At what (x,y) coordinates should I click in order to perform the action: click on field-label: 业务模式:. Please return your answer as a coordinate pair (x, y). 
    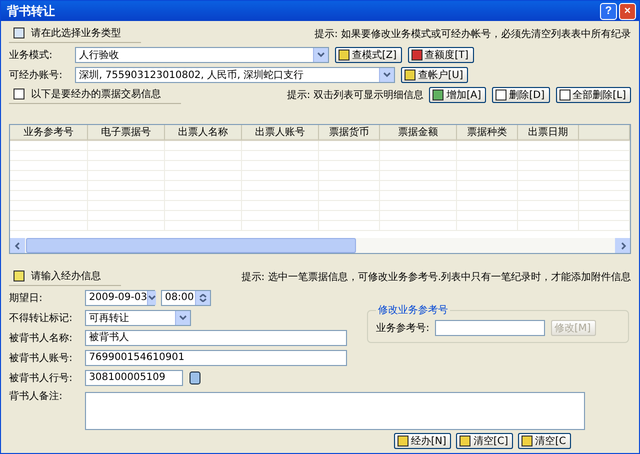
    Looking at the image, I should click on (31, 55).